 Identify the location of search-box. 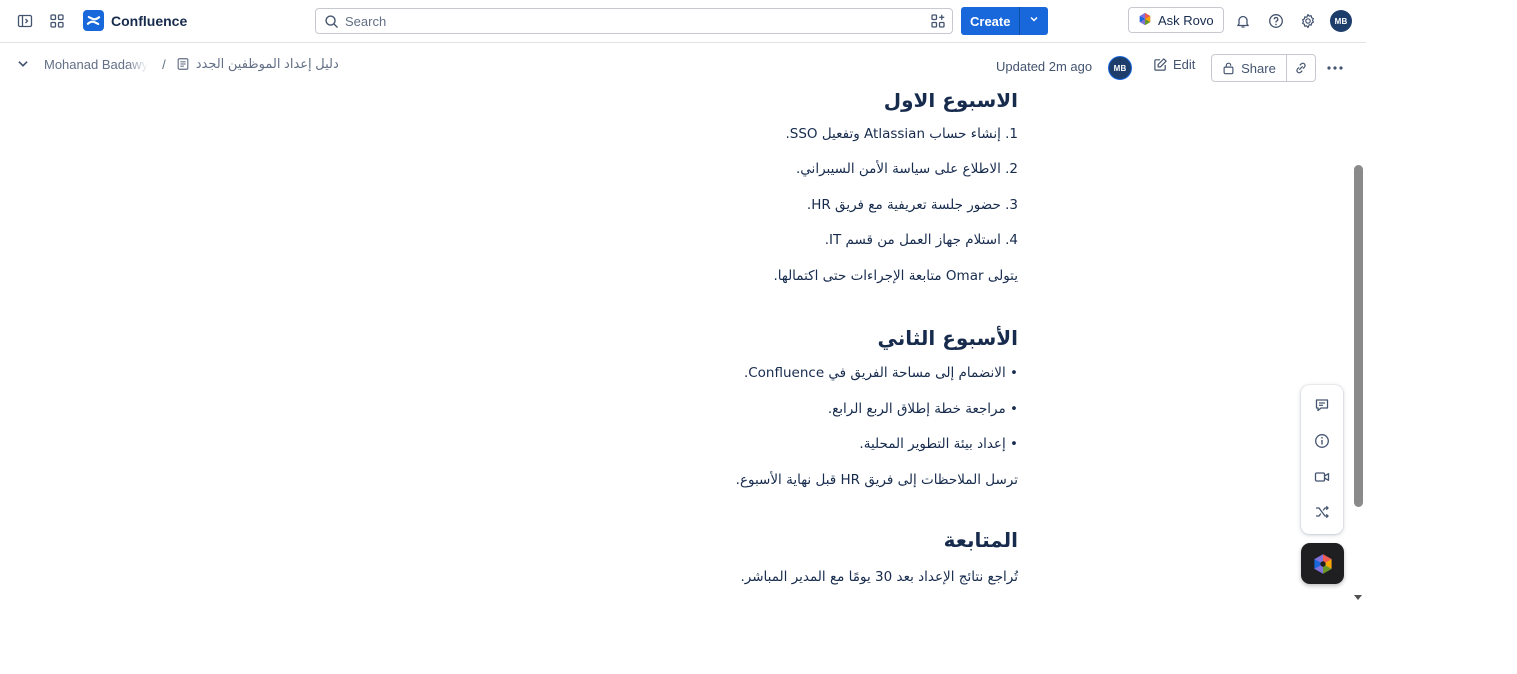
(634, 21).